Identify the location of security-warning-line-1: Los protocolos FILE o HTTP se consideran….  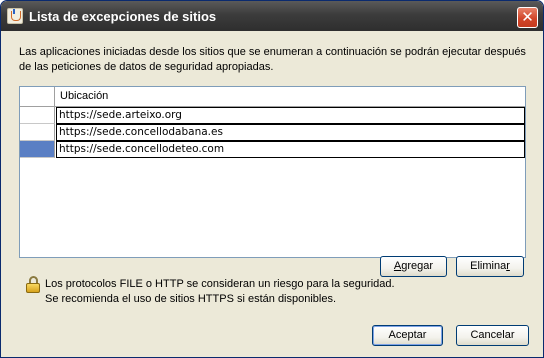
(220, 284).